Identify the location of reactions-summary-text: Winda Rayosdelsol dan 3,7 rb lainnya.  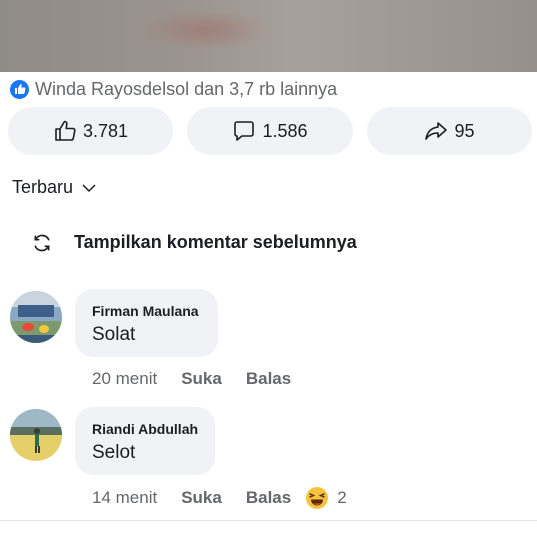
(186, 88).